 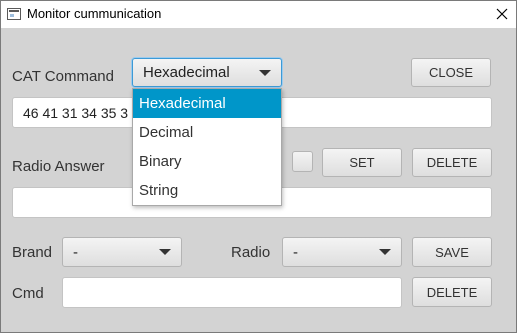 I want to click on delete-cmd-button: DELETE, so click(x=452, y=292).